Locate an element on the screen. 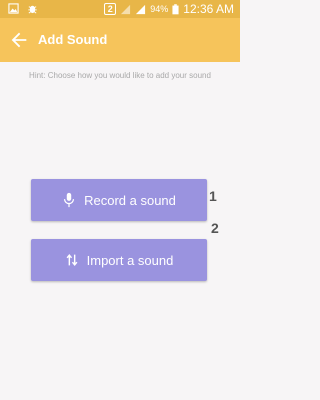  import-sound-button: Import a sound is located at coordinates (119, 260).